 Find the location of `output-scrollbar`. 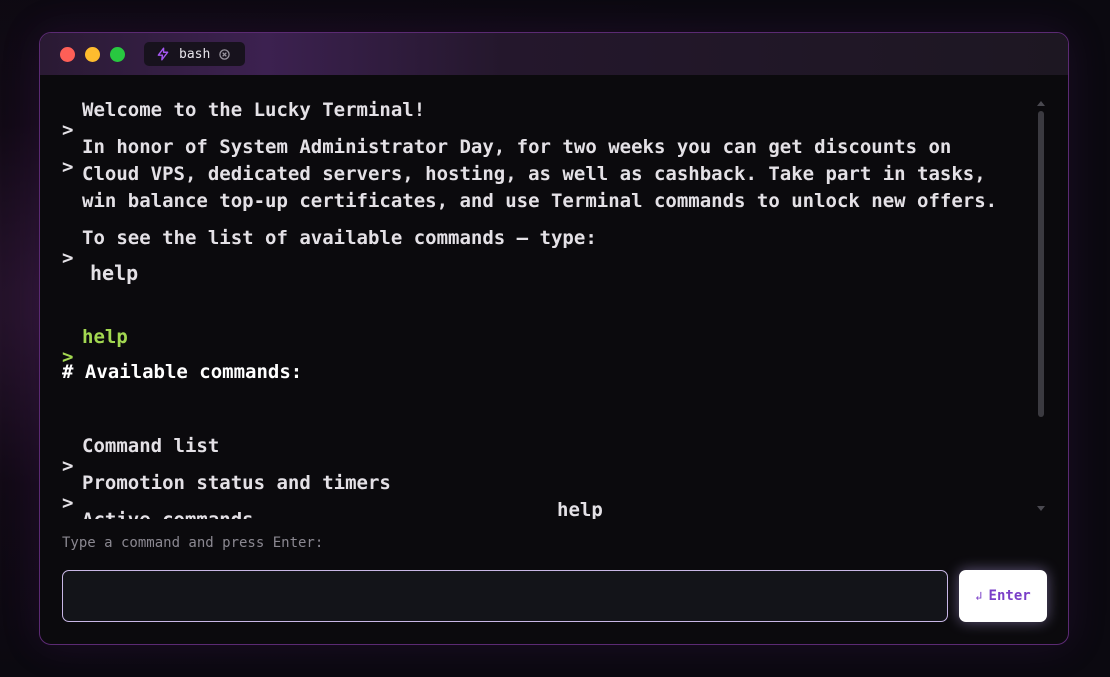

output-scrollbar is located at coordinates (1041, 306).